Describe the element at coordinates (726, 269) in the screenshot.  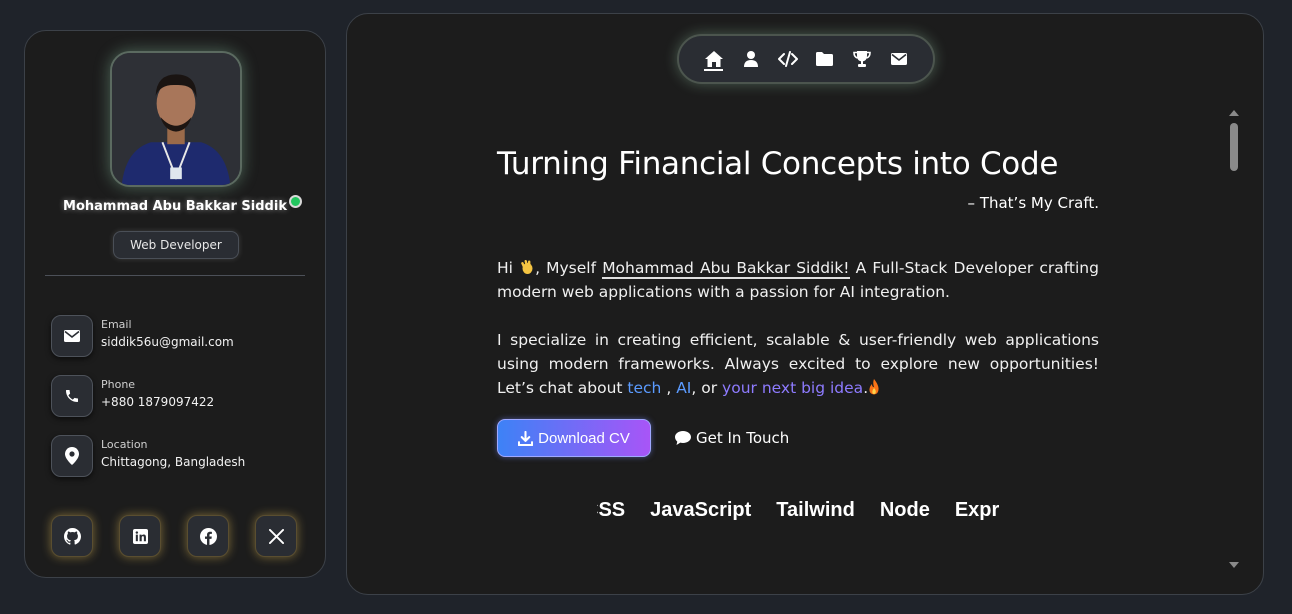
I see `intro-name: Mohammad Abu Bakkar Siddik!` at that location.